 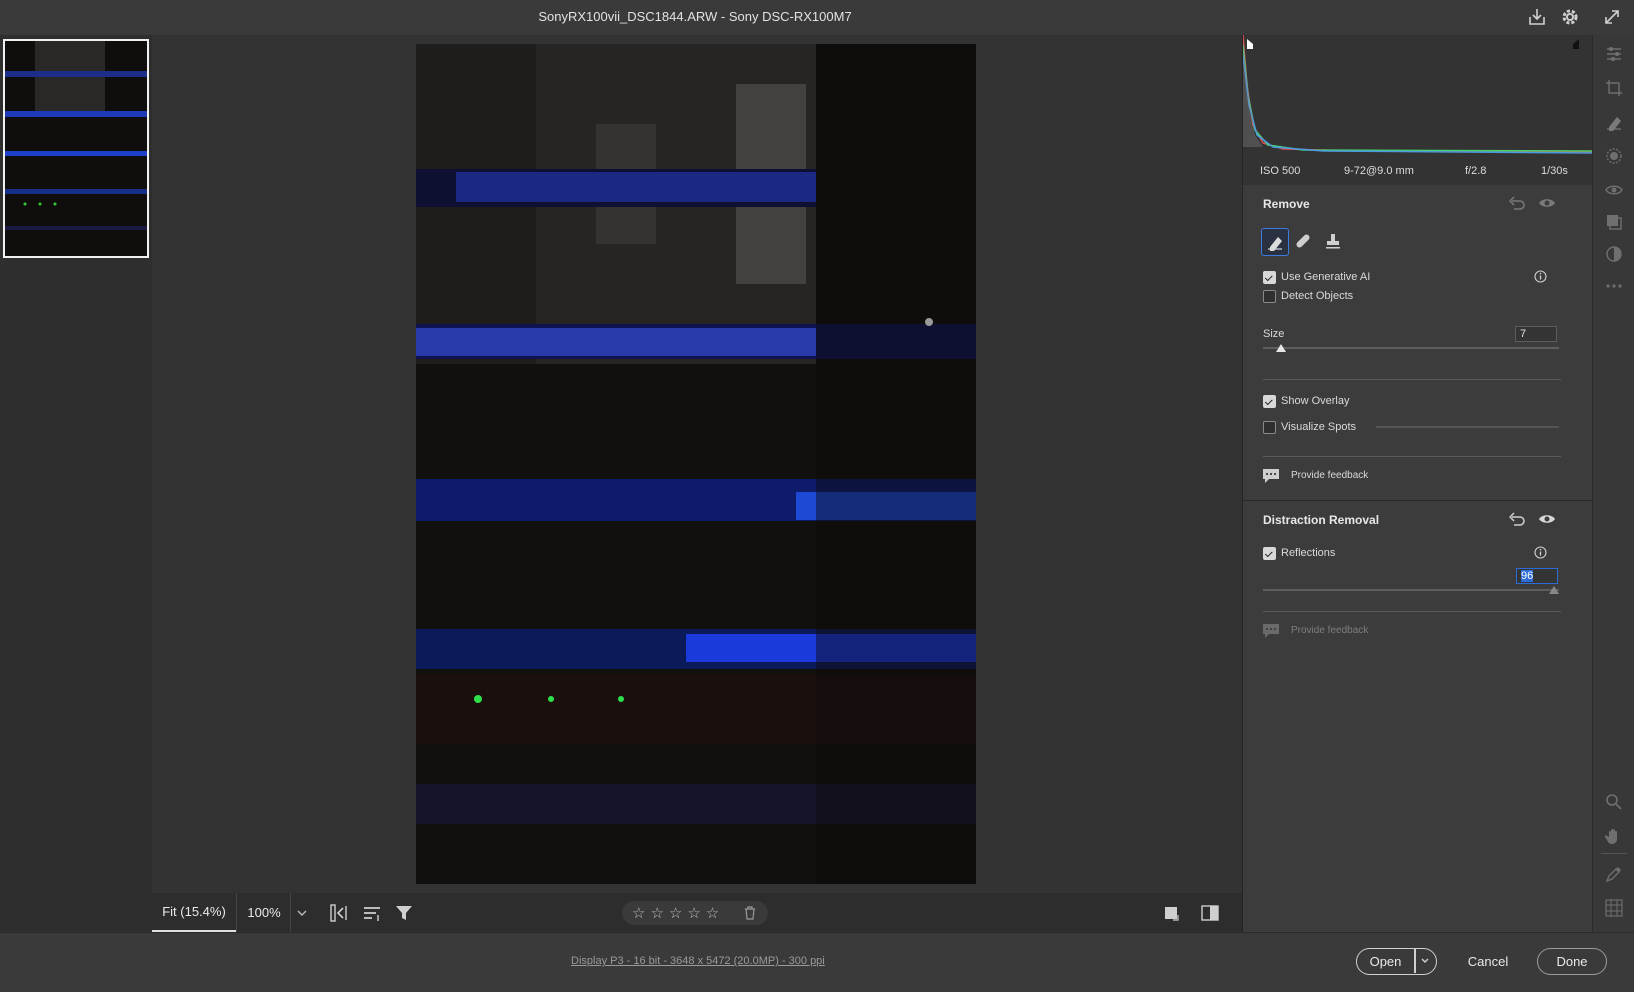 What do you see at coordinates (1614, 88) in the screenshot?
I see `crop-icon` at bounding box center [1614, 88].